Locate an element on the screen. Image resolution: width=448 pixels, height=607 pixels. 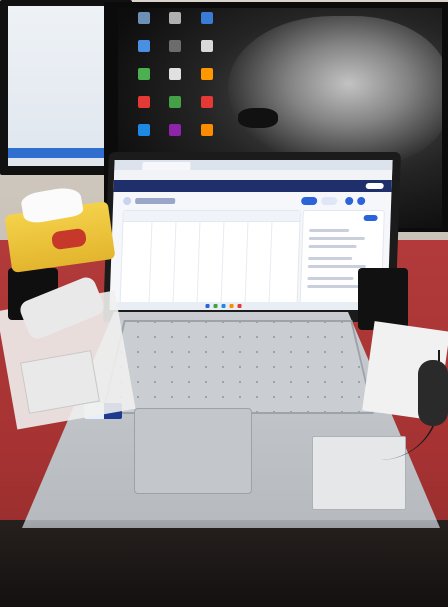
lion-mouth is located at coordinates (258, 118).